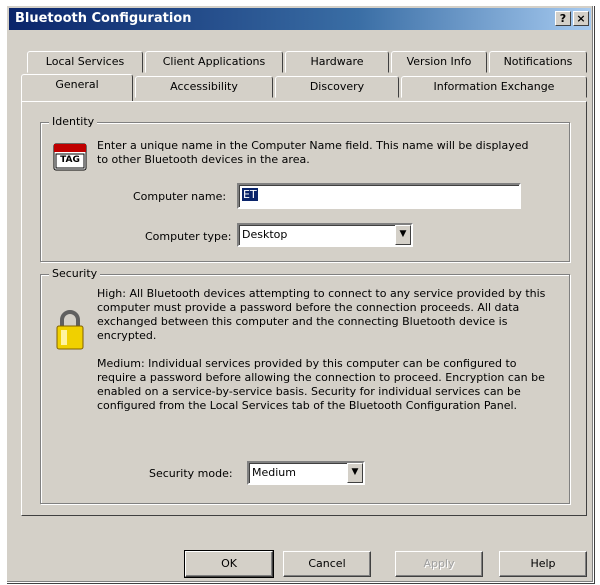  Describe the element at coordinates (70, 160) in the screenshot. I see `id-card-icon-text: TAG` at that location.